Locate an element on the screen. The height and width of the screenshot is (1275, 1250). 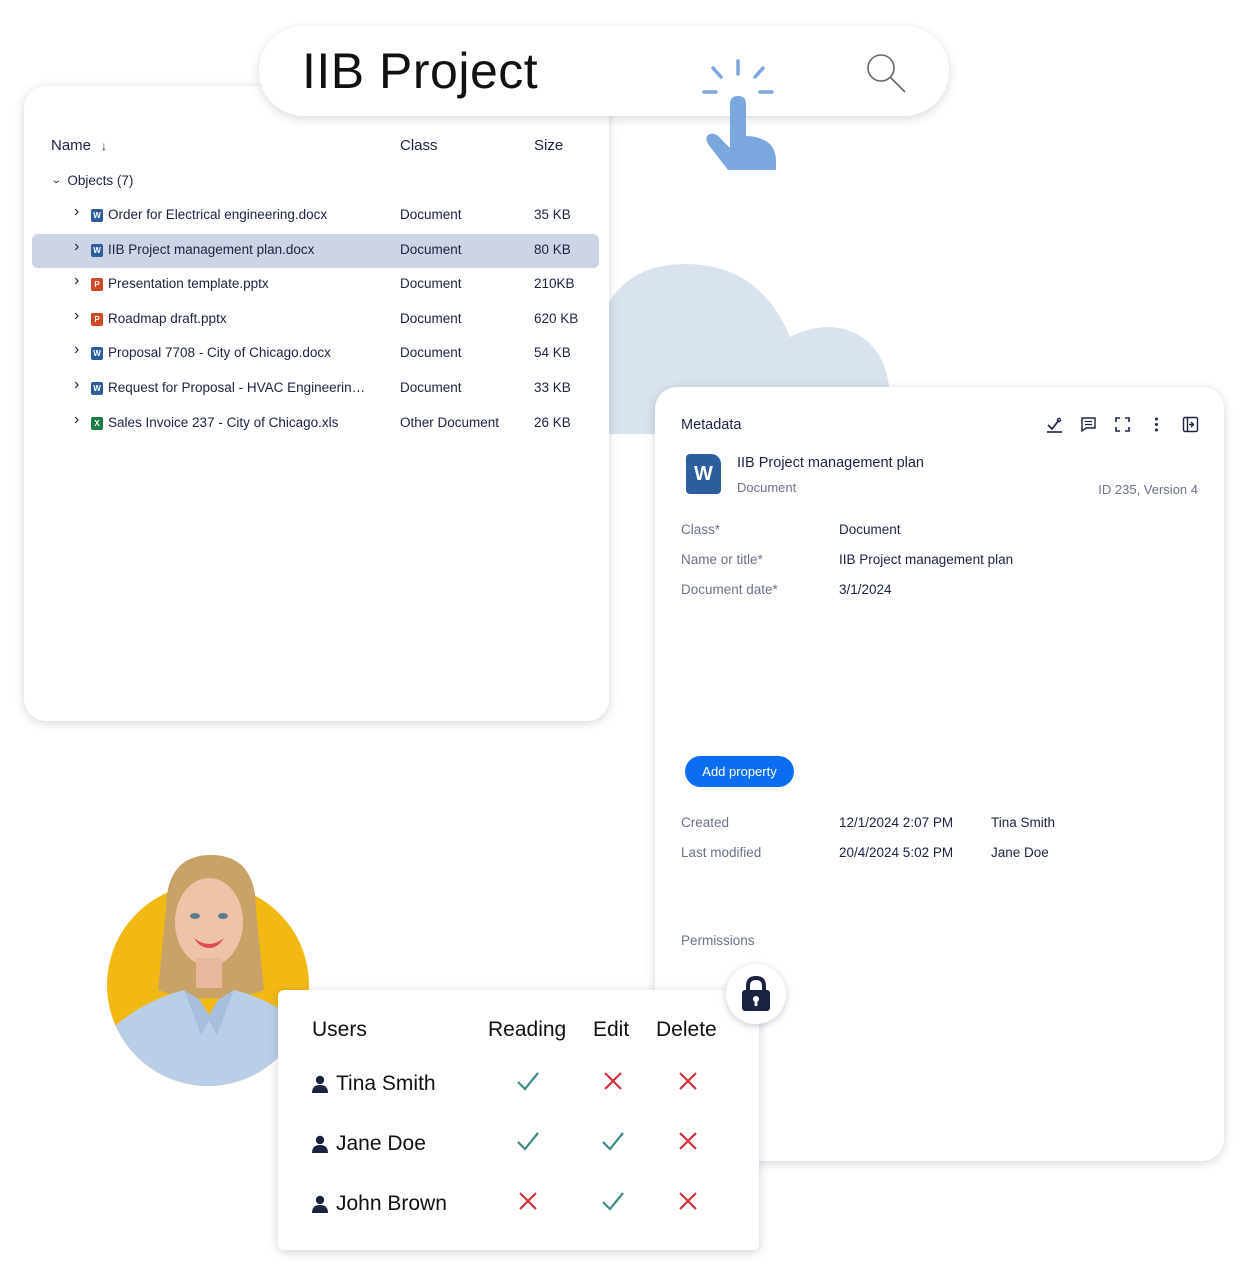
document-id-version: ID 235, Version 4 is located at coordinates (1148, 489).